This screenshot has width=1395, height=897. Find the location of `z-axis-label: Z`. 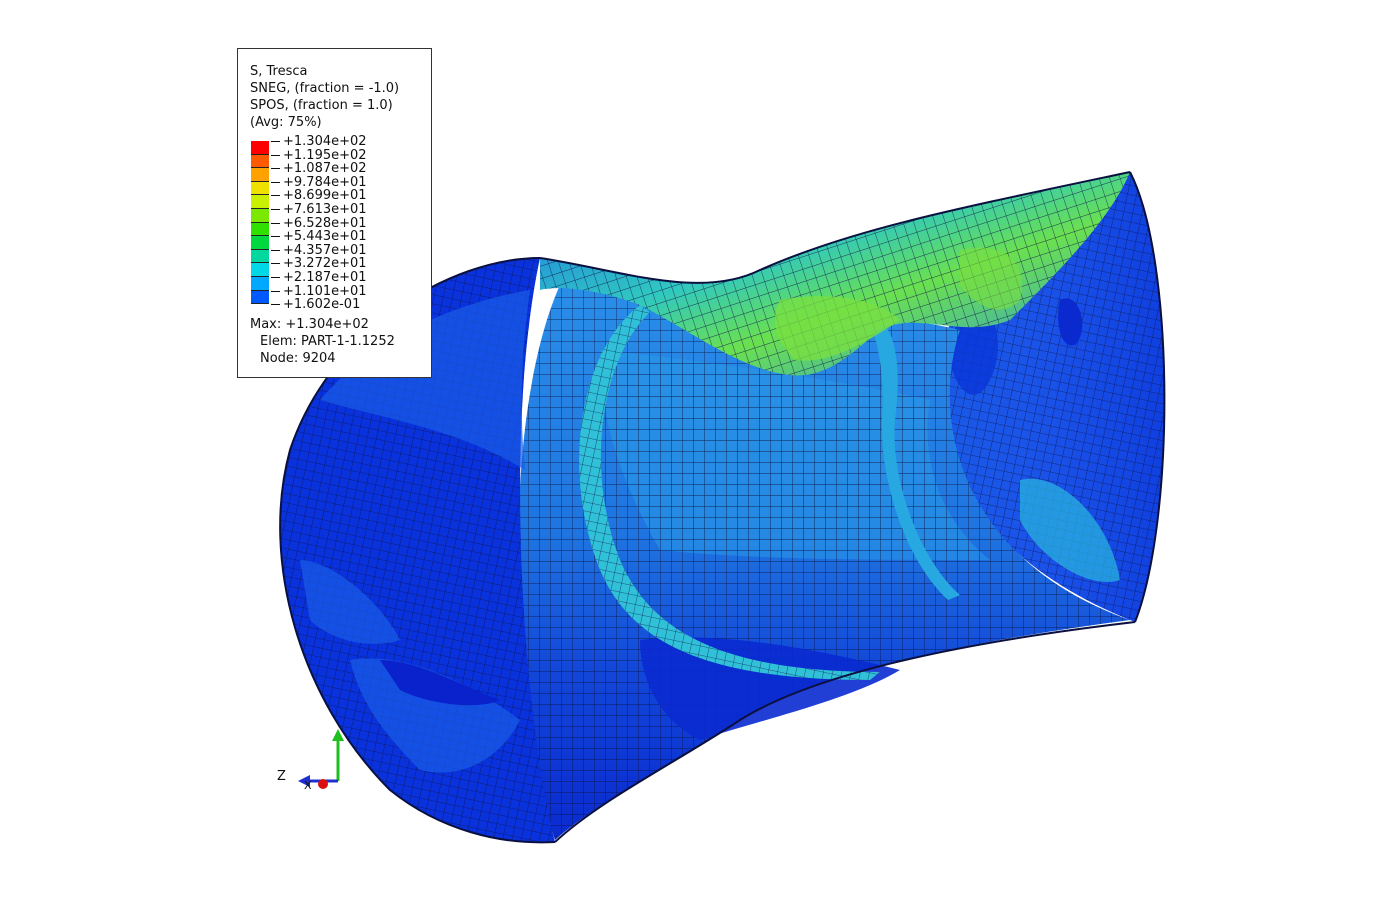

z-axis-label: Z is located at coordinates (281, 776).